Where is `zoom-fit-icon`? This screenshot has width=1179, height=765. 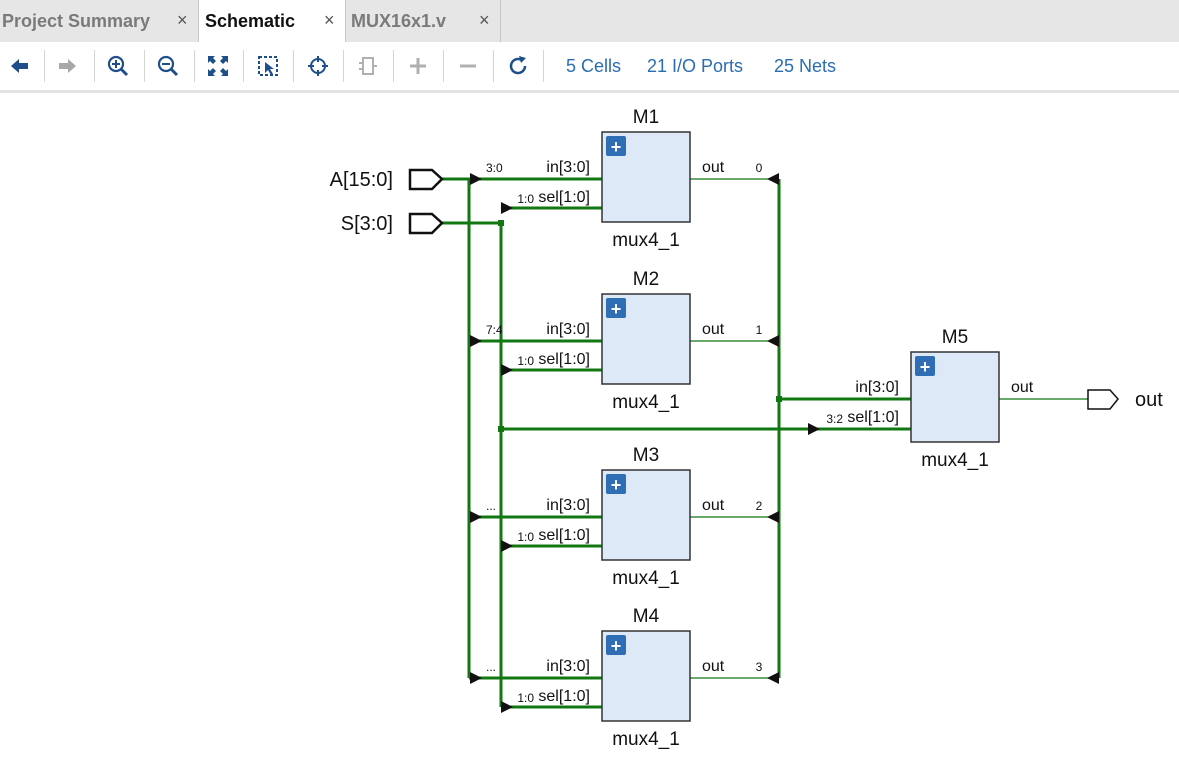
zoom-fit-icon is located at coordinates (218, 66).